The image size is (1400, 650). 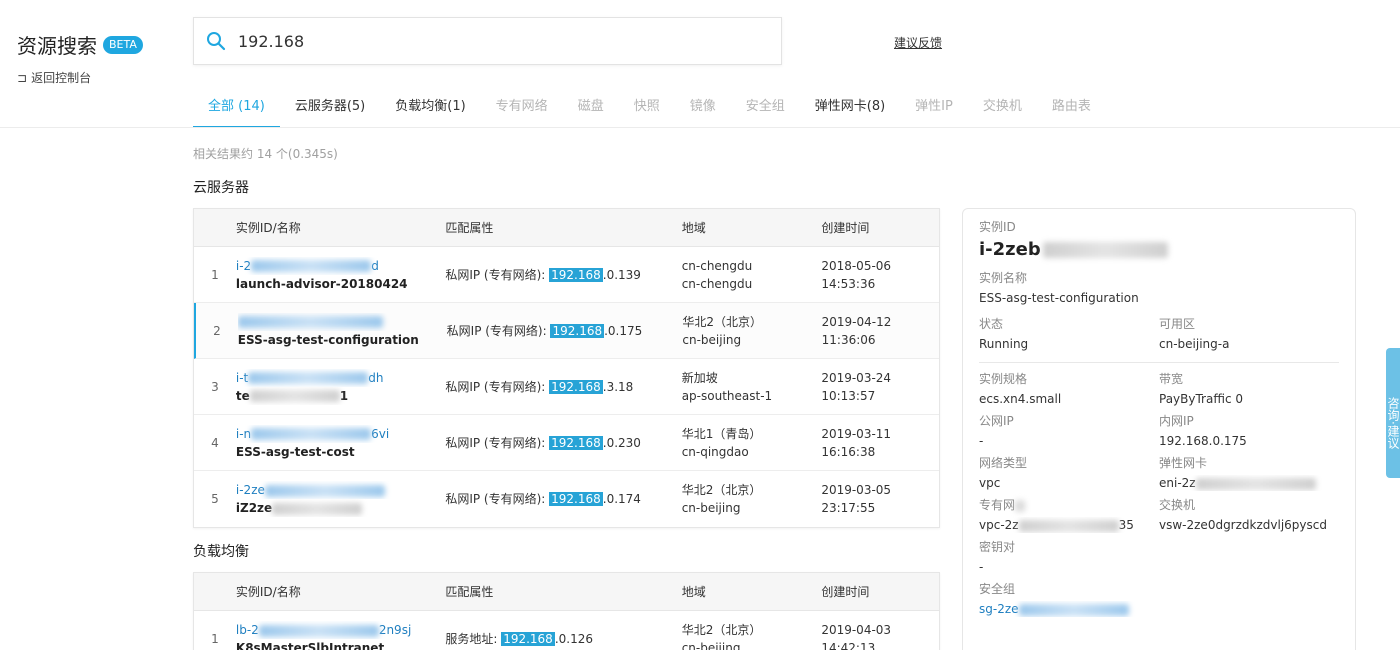 What do you see at coordinates (856, 386) in the screenshot?
I see `created-time-cell: 2019-03-24 10:13:57` at bounding box center [856, 386].